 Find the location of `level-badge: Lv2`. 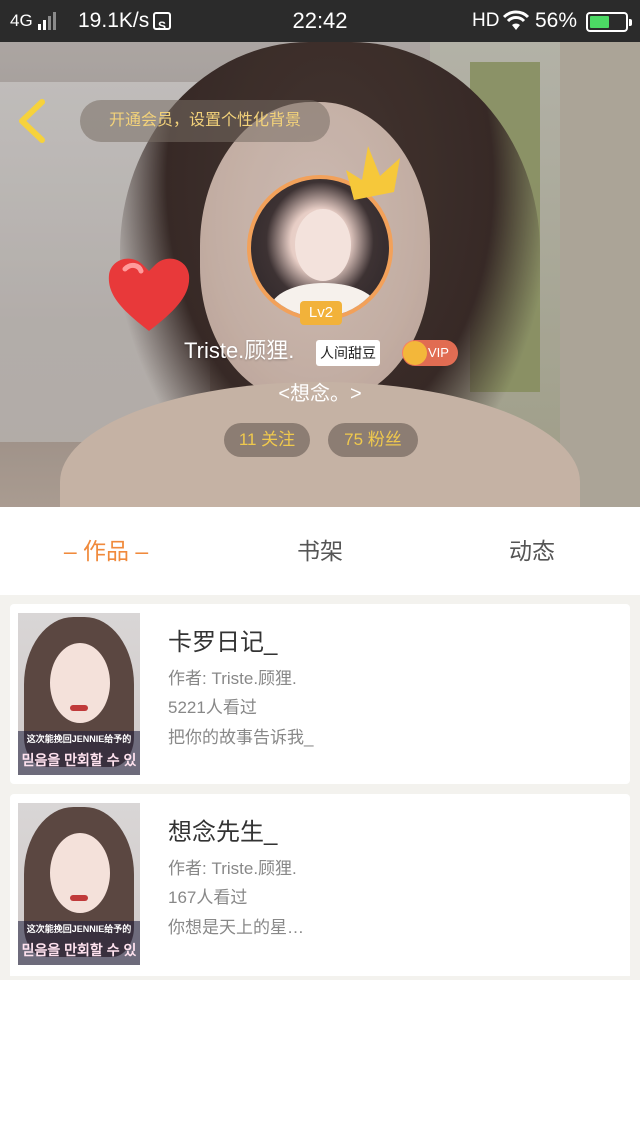

level-badge: Lv2 is located at coordinates (321, 313).